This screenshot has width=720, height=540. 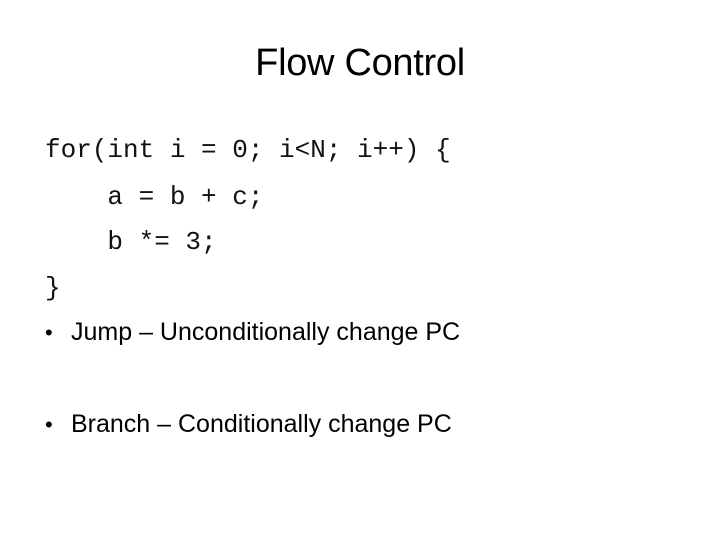 What do you see at coordinates (154, 197) in the screenshot?
I see `code-line: a = b + c;` at bounding box center [154, 197].